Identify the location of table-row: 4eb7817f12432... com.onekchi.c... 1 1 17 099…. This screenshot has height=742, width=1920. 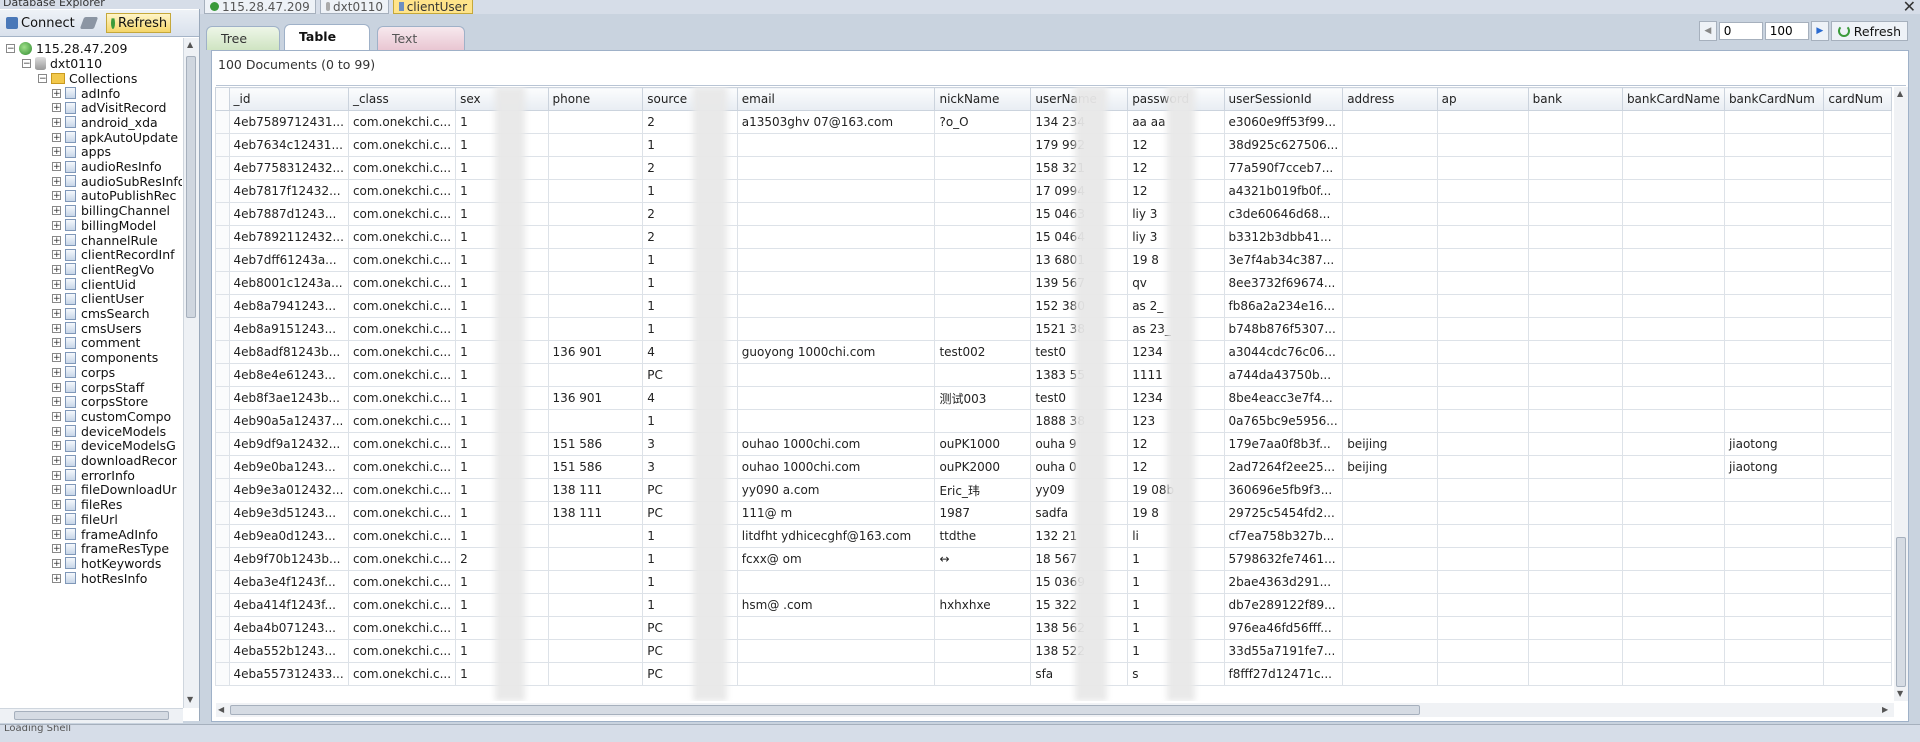
(1053, 191).